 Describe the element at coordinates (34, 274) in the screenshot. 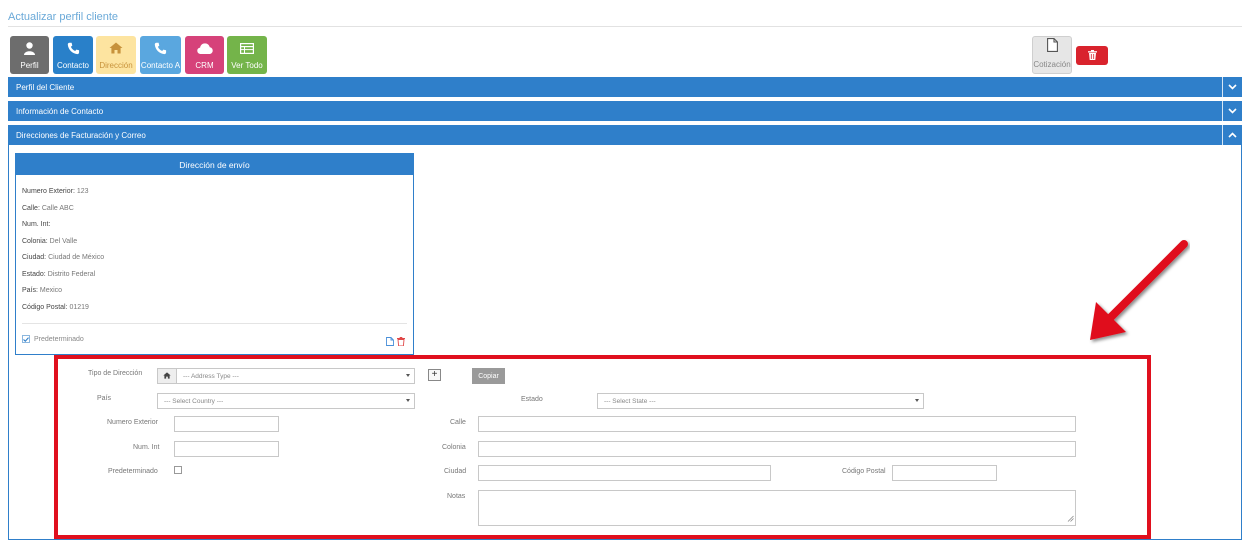

I see `address-field-key: Estado:` at that location.